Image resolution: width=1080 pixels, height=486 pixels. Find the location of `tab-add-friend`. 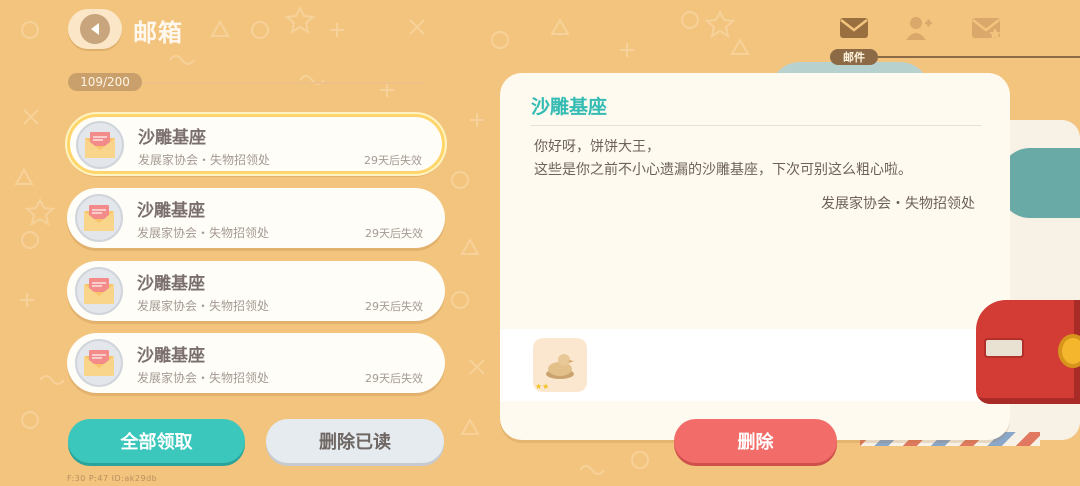

tab-add-friend is located at coordinates (919, 28).